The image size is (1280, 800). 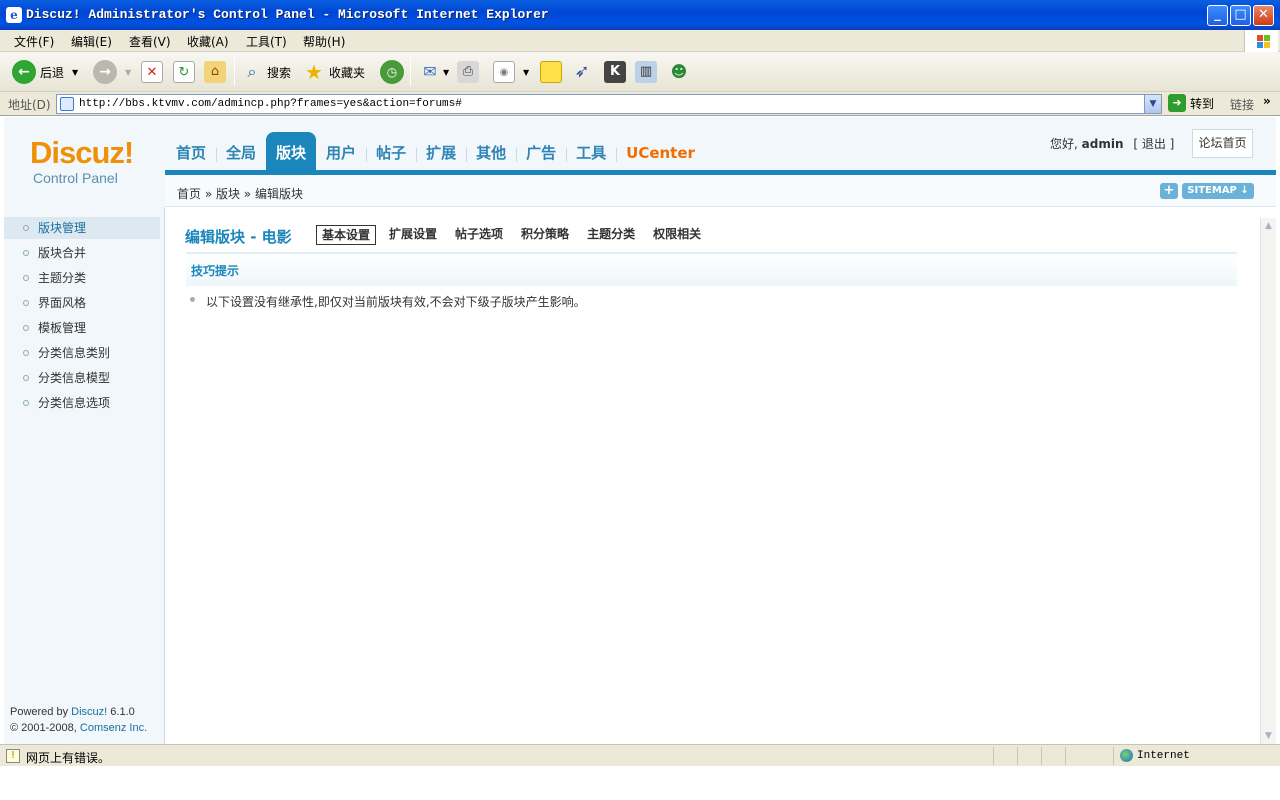 What do you see at coordinates (52, 72) in the screenshot?
I see `back-label: 后退` at bounding box center [52, 72].